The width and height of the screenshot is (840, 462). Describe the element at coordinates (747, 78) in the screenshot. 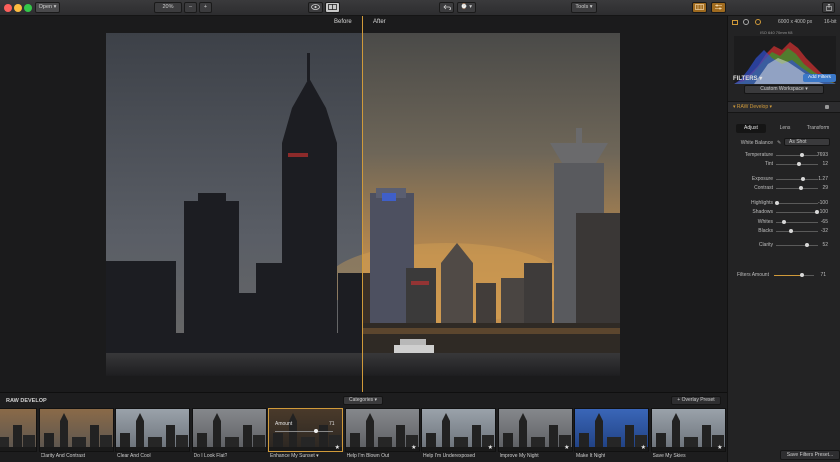

I see `filters-title: FILTERS ▾` at that location.